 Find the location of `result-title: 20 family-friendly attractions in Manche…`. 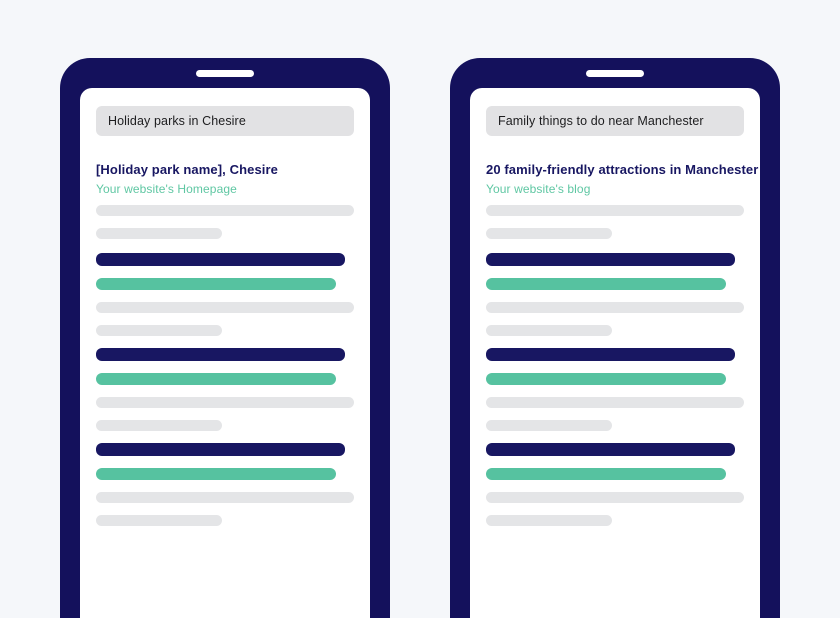

result-title: 20 family-friendly attractions in Manche… is located at coordinates (622, 169).